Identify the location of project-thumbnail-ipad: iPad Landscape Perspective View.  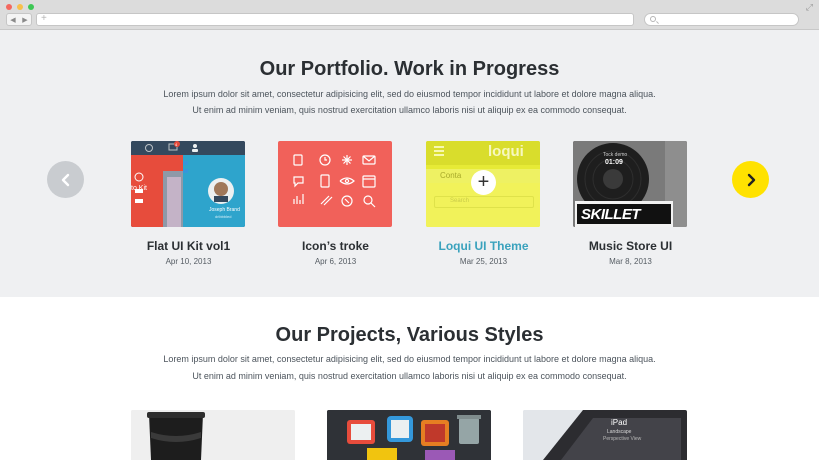
(605, 435).